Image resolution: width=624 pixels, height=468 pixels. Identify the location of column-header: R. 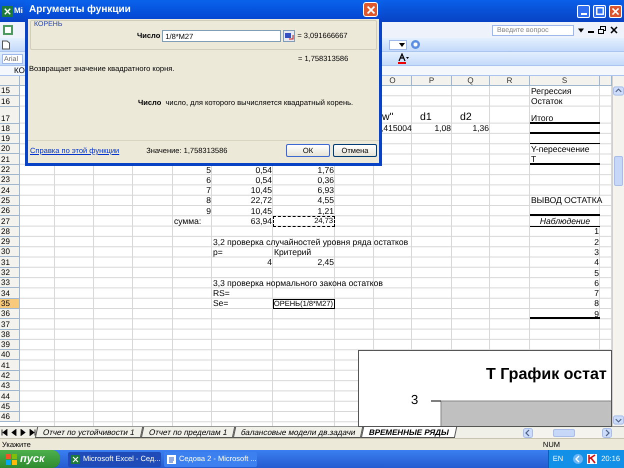
(510, 81).